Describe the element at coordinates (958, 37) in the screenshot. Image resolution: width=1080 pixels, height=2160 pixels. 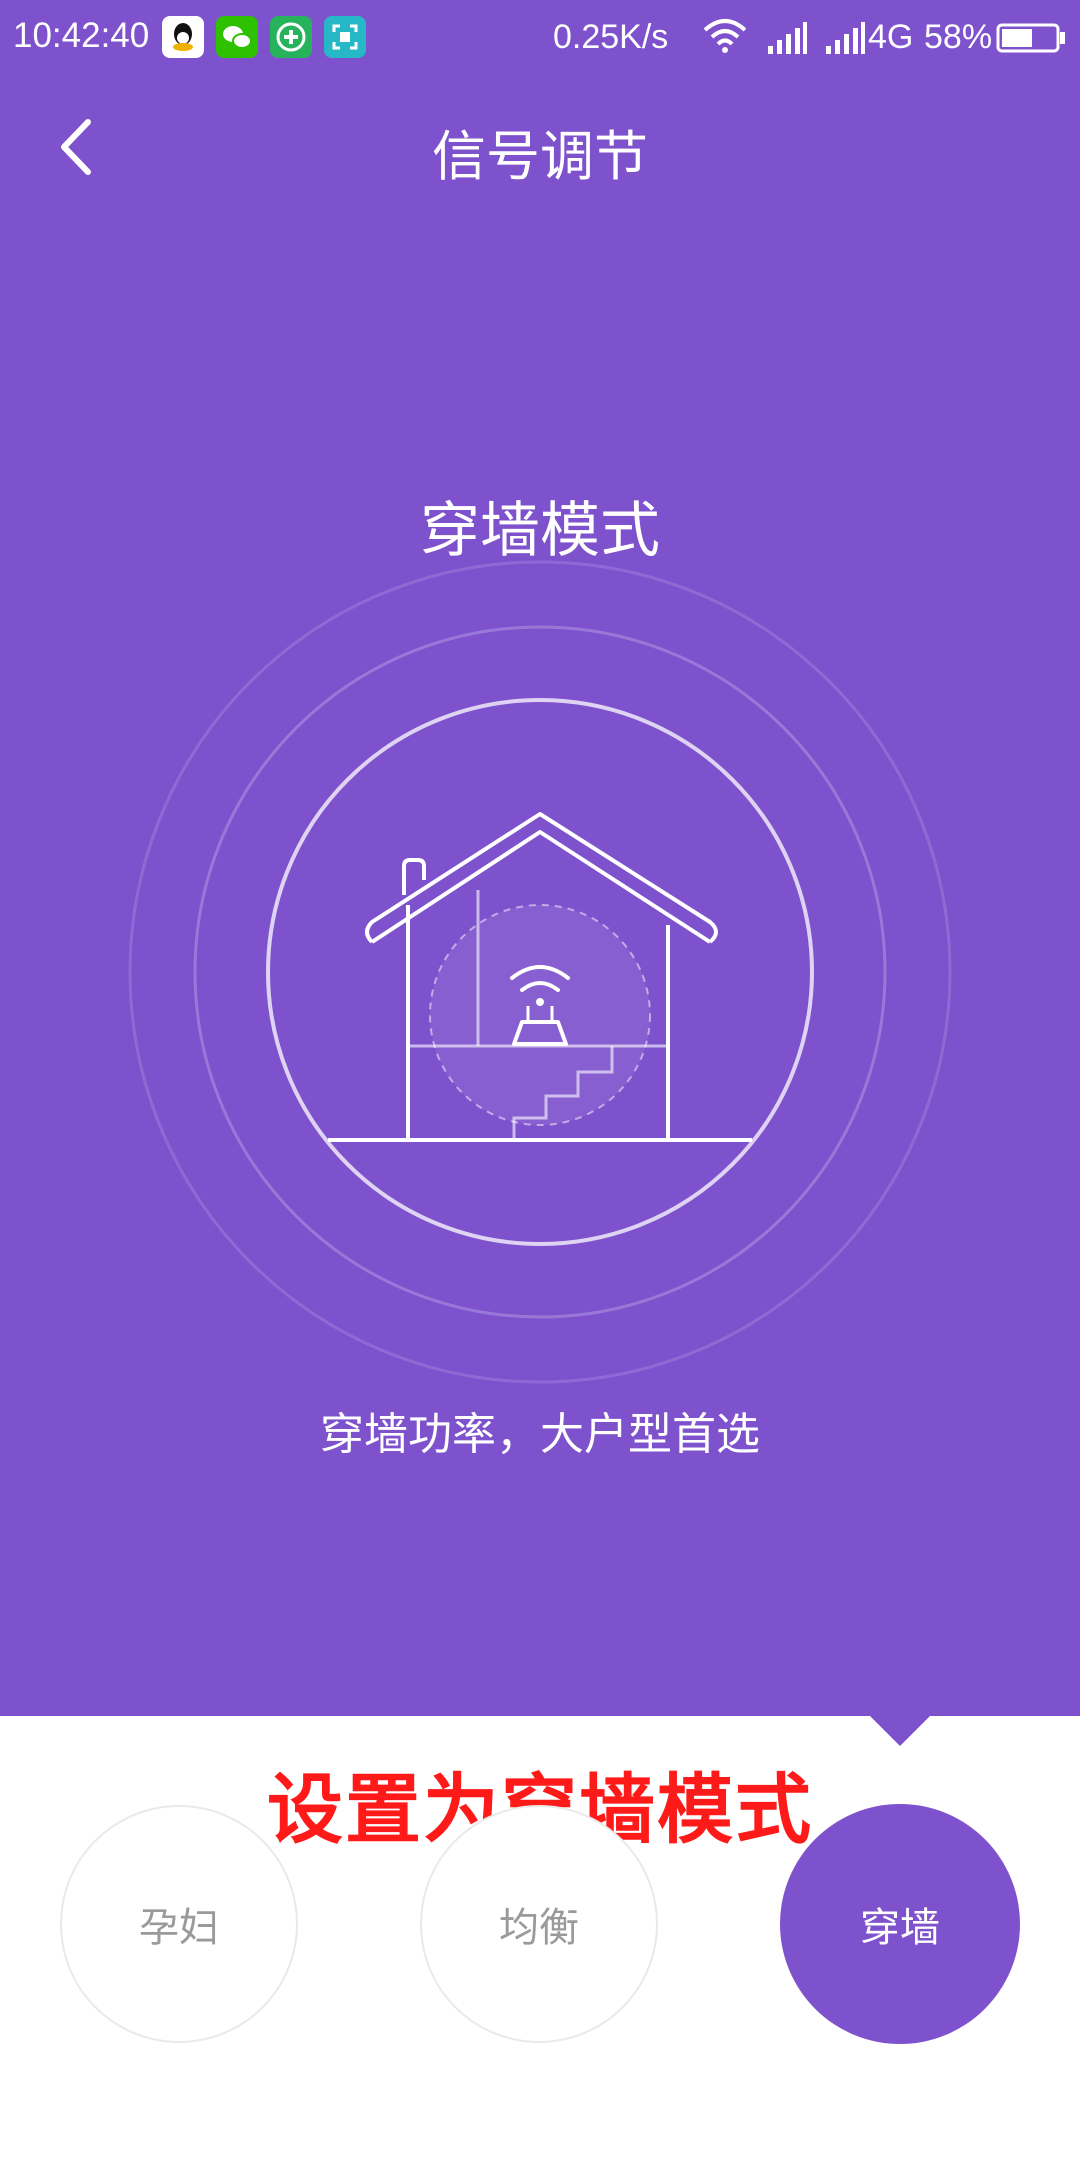
I see `battery-percent: 58%` at that location.